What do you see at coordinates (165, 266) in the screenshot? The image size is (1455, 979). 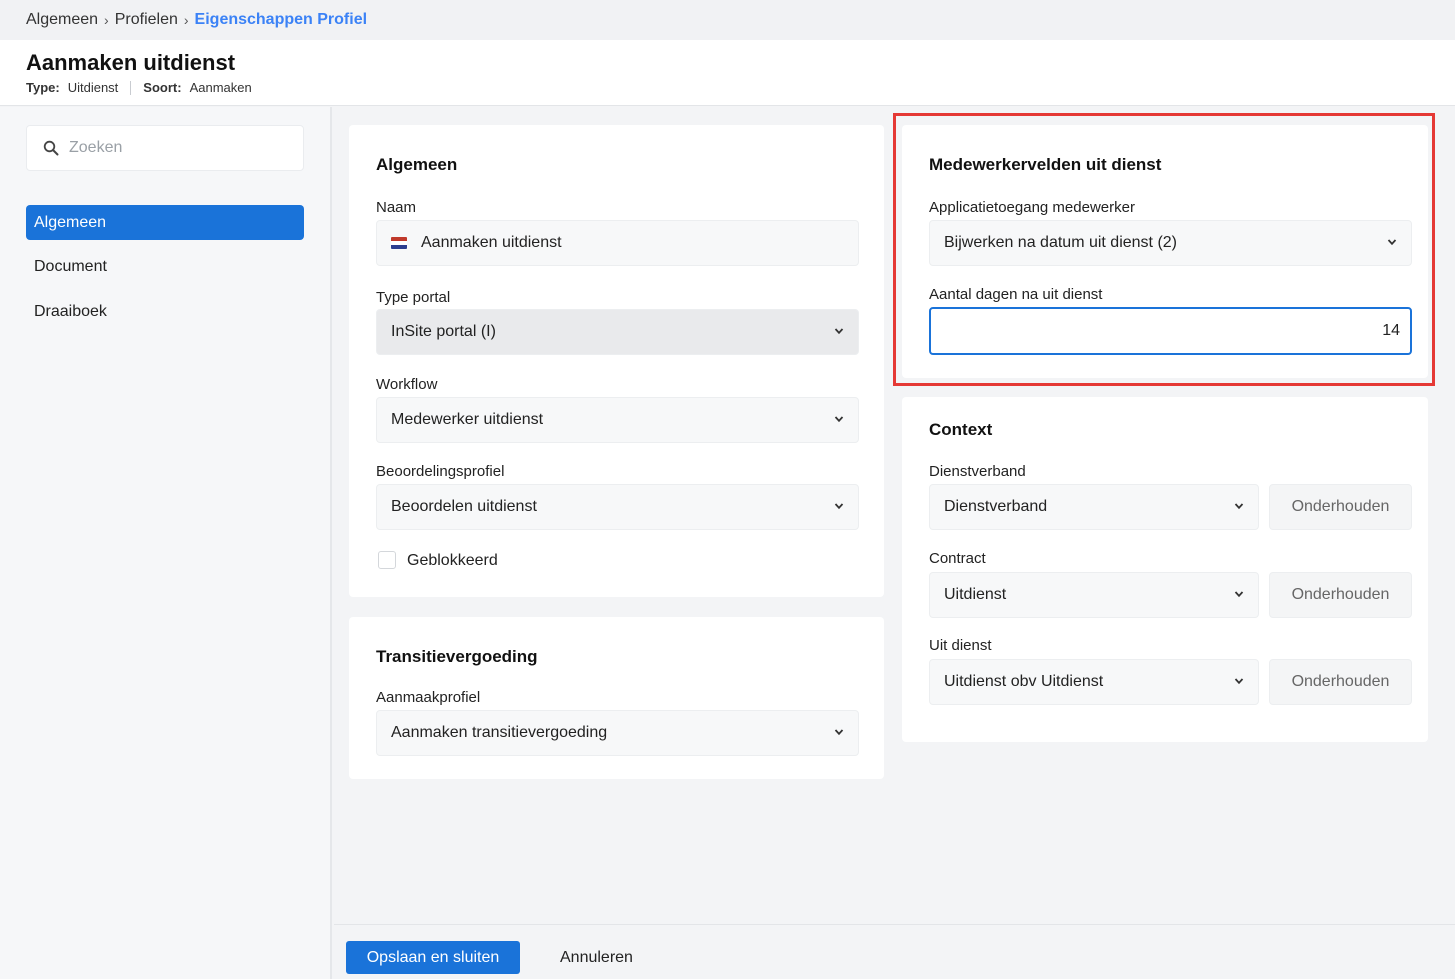 I see `sidebar-item-document: Document` at bounding box center [165, 266].